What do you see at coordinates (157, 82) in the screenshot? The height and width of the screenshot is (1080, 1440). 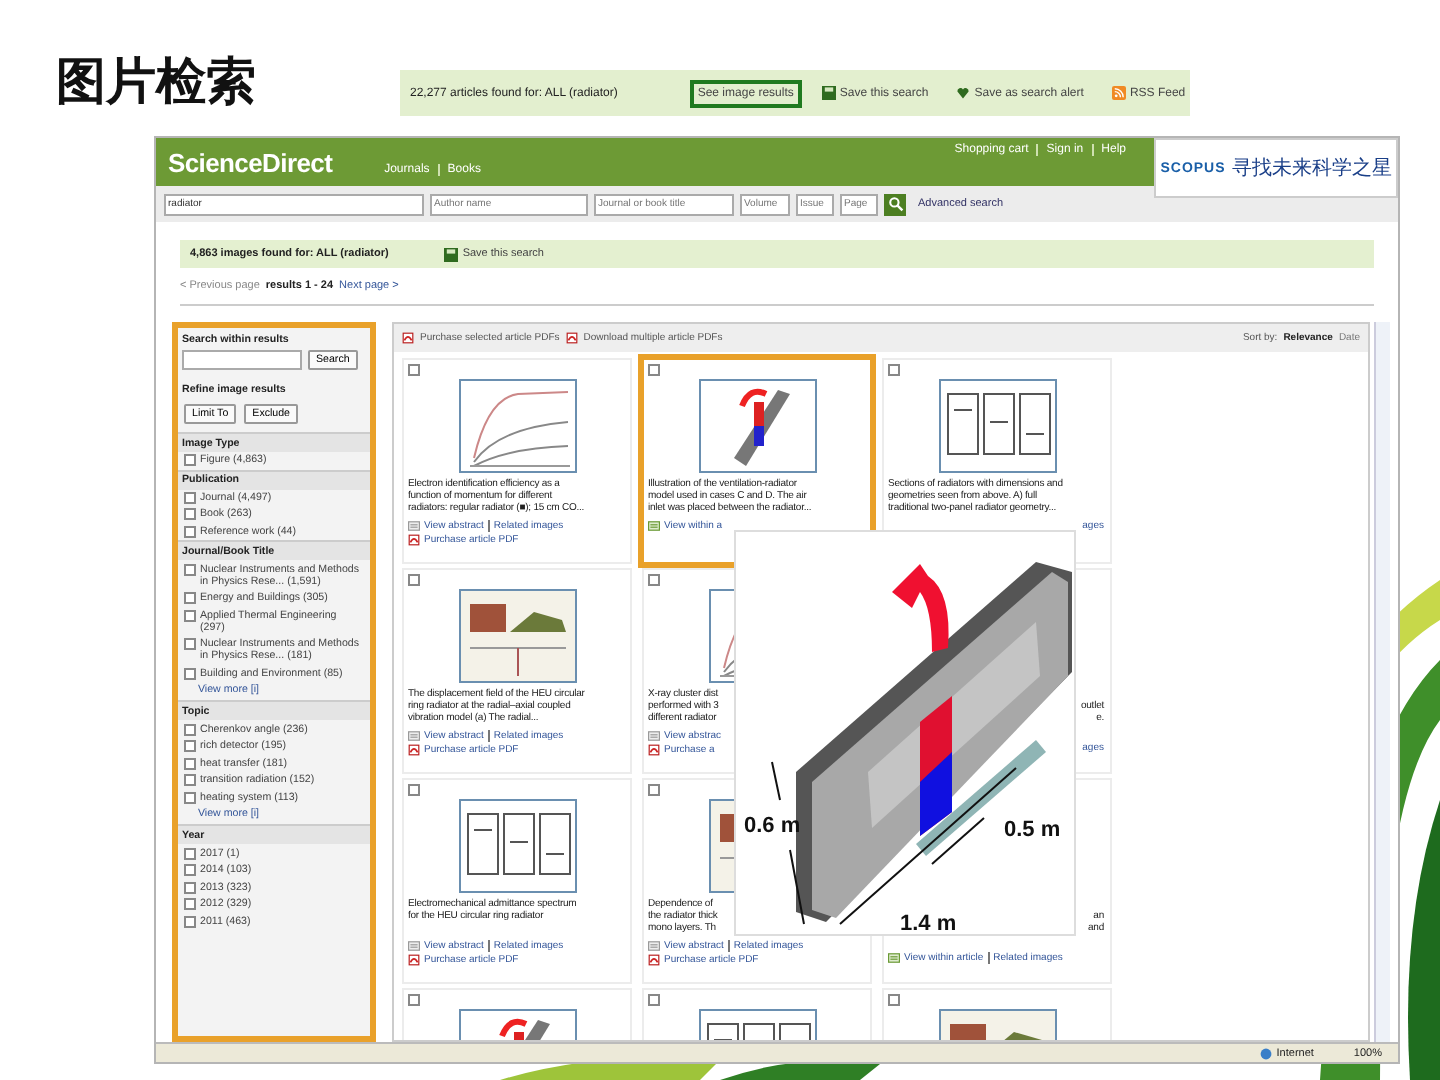 I see `slide-title: 图片检索` at bounding box center [157, 82].